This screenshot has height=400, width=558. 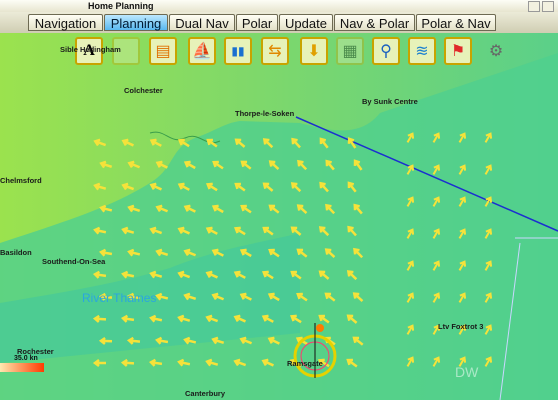 I want to click on windsock-icon: ⚑, so click(x=458, y=51).